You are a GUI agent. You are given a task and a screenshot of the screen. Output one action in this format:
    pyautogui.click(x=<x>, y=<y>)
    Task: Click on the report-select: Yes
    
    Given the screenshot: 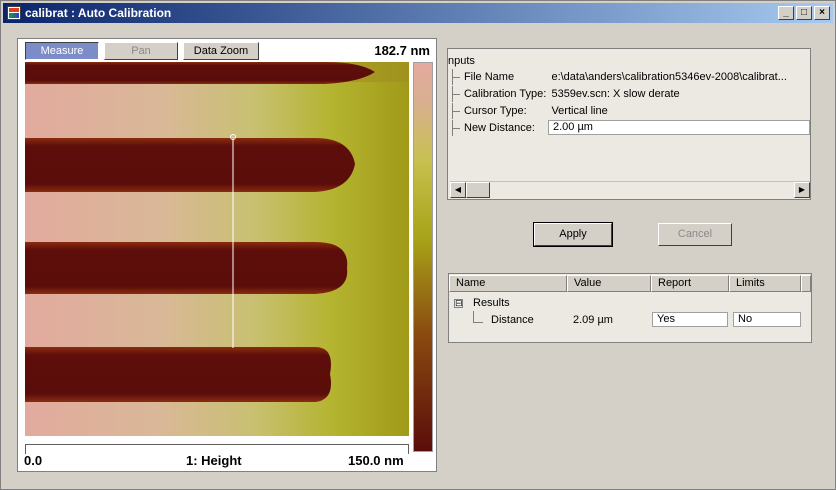 What is the action you would take?
    pyautogui.click(x=690, y=319)
    